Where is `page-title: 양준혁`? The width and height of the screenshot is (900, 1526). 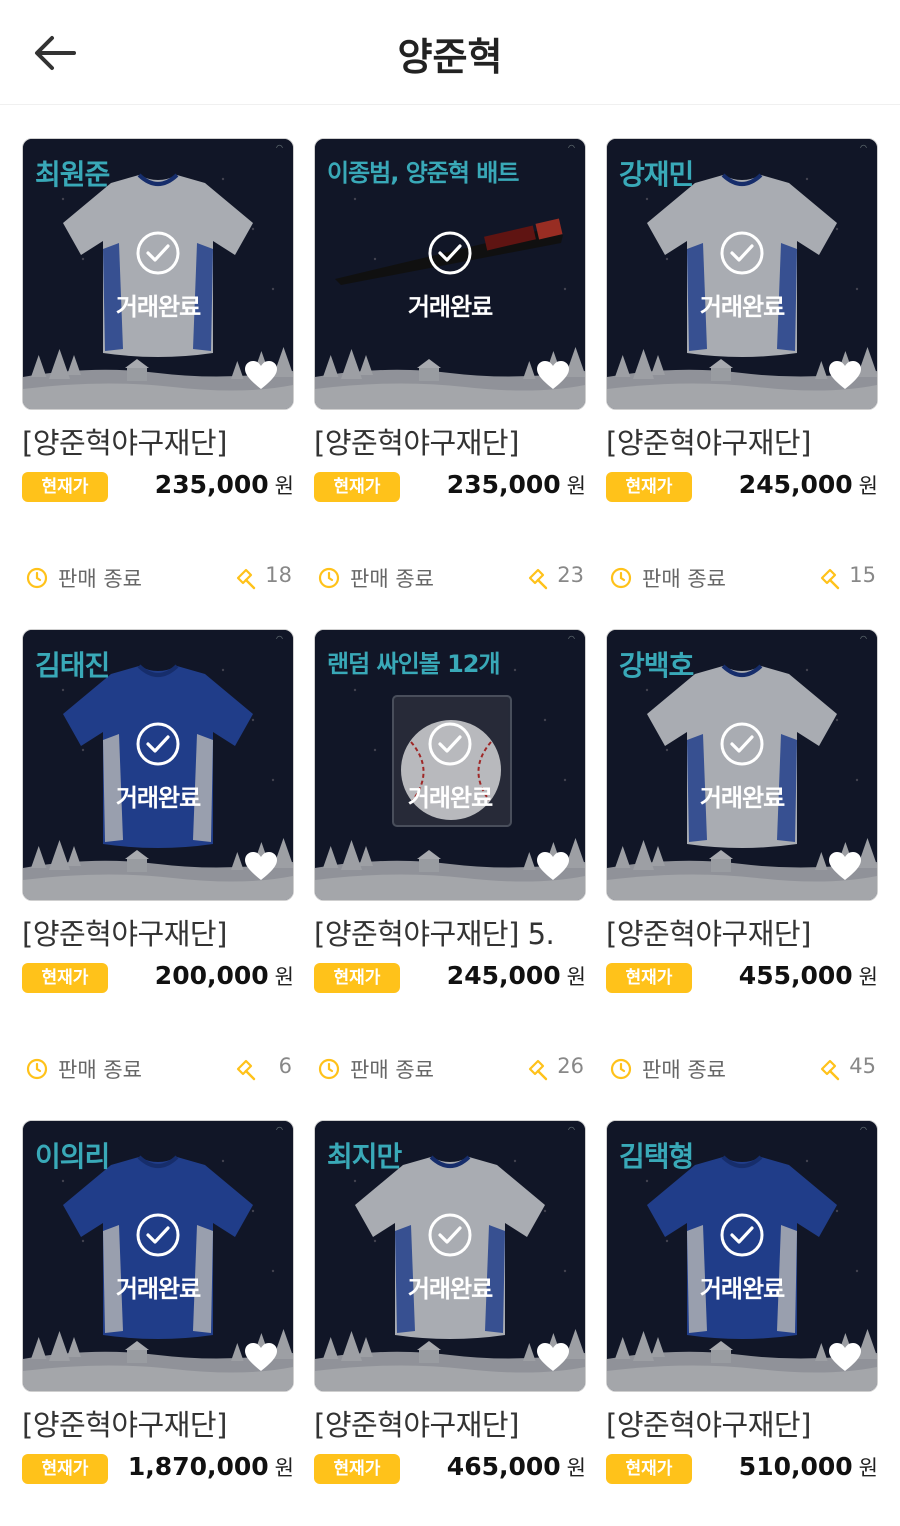 page-title: 양준혁 is located at coordinates (450, 57).